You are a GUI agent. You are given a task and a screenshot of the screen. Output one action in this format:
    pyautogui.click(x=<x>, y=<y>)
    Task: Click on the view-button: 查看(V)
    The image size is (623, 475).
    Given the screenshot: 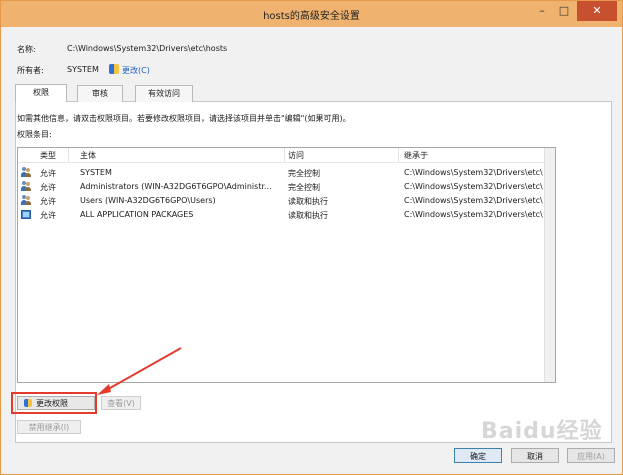 What is the action you would take?
    pyautogui.click(x=121, y=403)
    